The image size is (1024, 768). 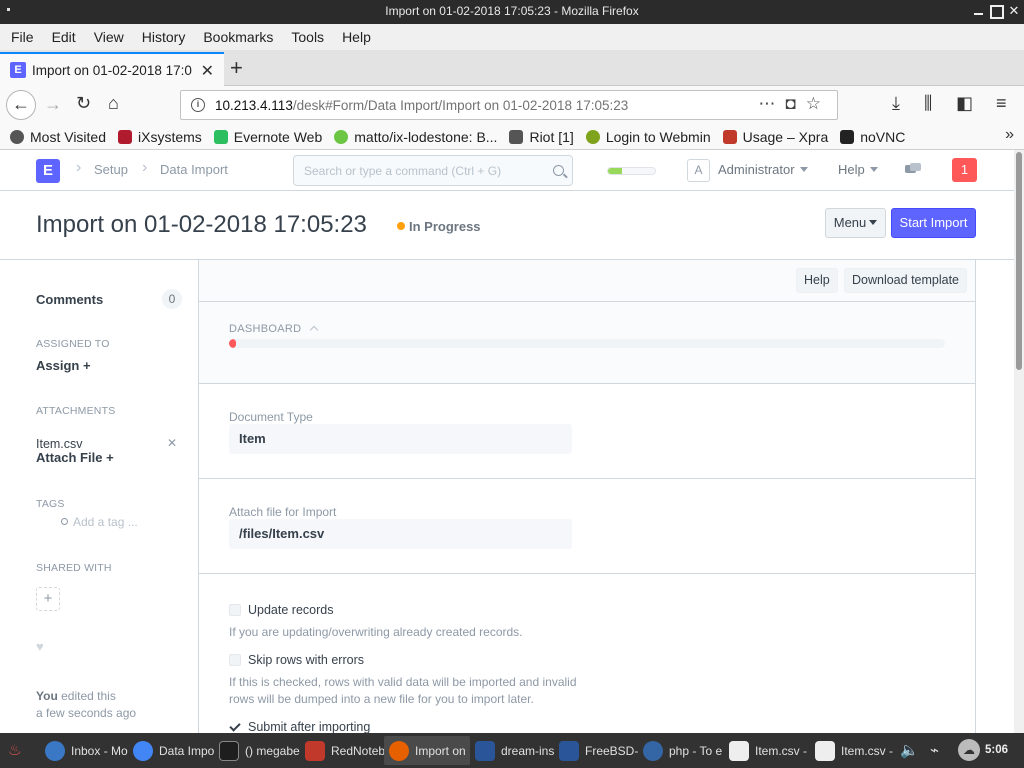 What do you see at coordinates (541, 137) in the screenshot?
I see `bookmark-riot: Riot [1]` at bounding box center [541, 137].